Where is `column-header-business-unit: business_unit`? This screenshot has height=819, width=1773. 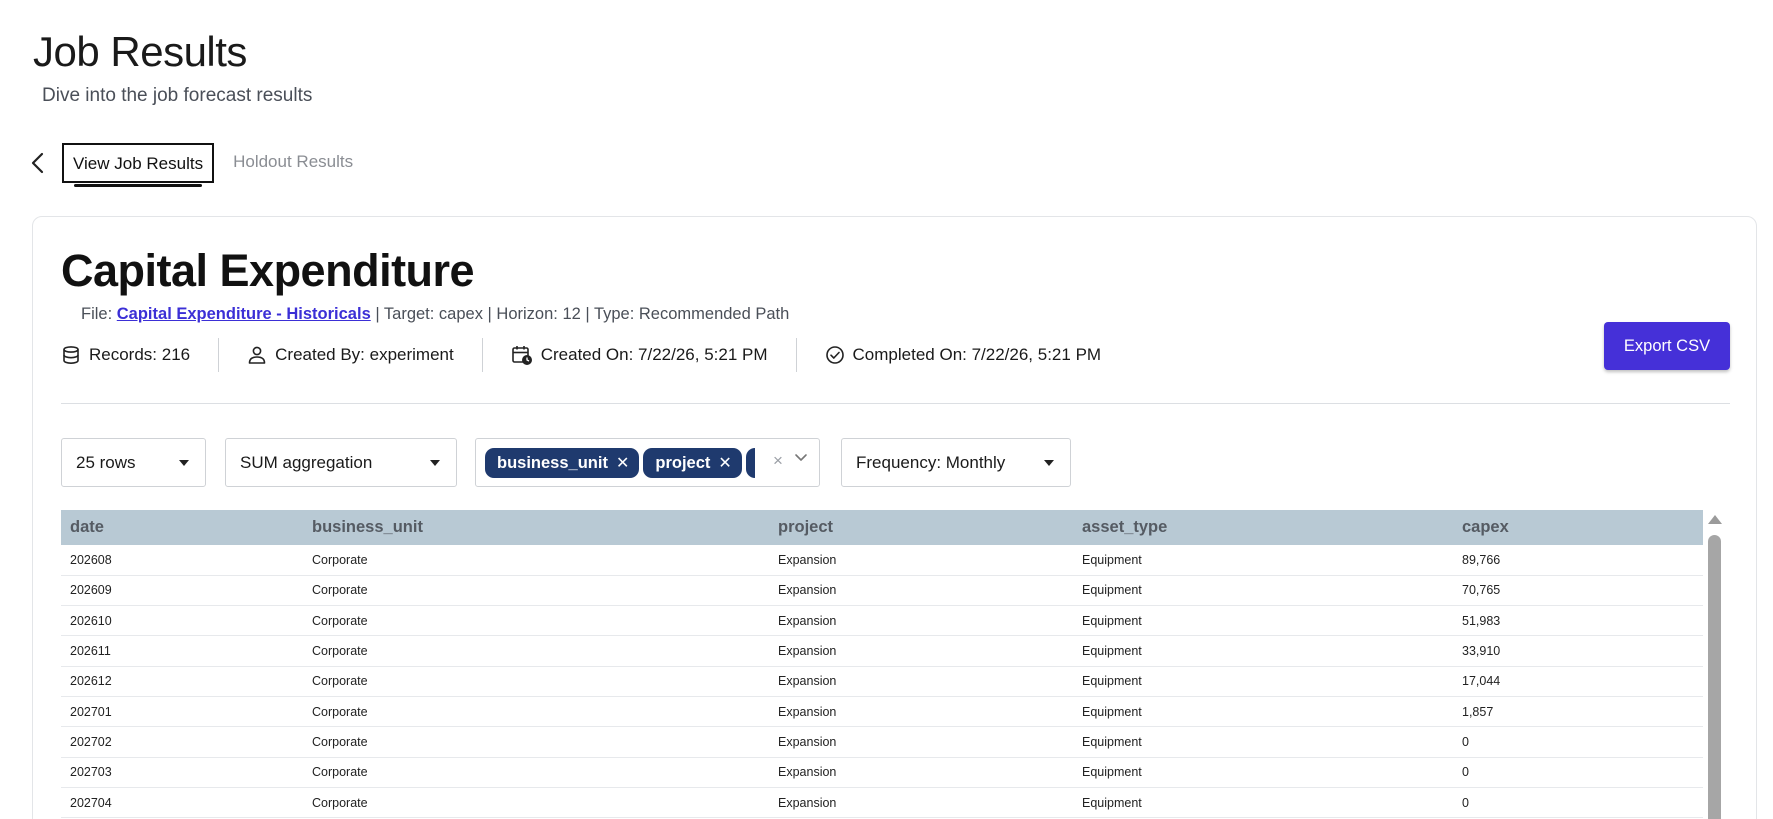
column-header-business-unit: business_unit is located at coordinates (536, 527).